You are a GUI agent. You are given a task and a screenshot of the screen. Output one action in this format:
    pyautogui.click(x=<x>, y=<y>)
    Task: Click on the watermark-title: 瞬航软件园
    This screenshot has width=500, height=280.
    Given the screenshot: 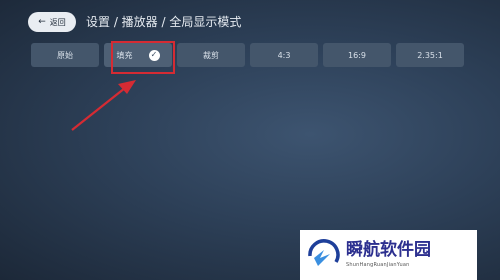 What is the action you would take?
    pyautogui.click(x=388, y=250)
    